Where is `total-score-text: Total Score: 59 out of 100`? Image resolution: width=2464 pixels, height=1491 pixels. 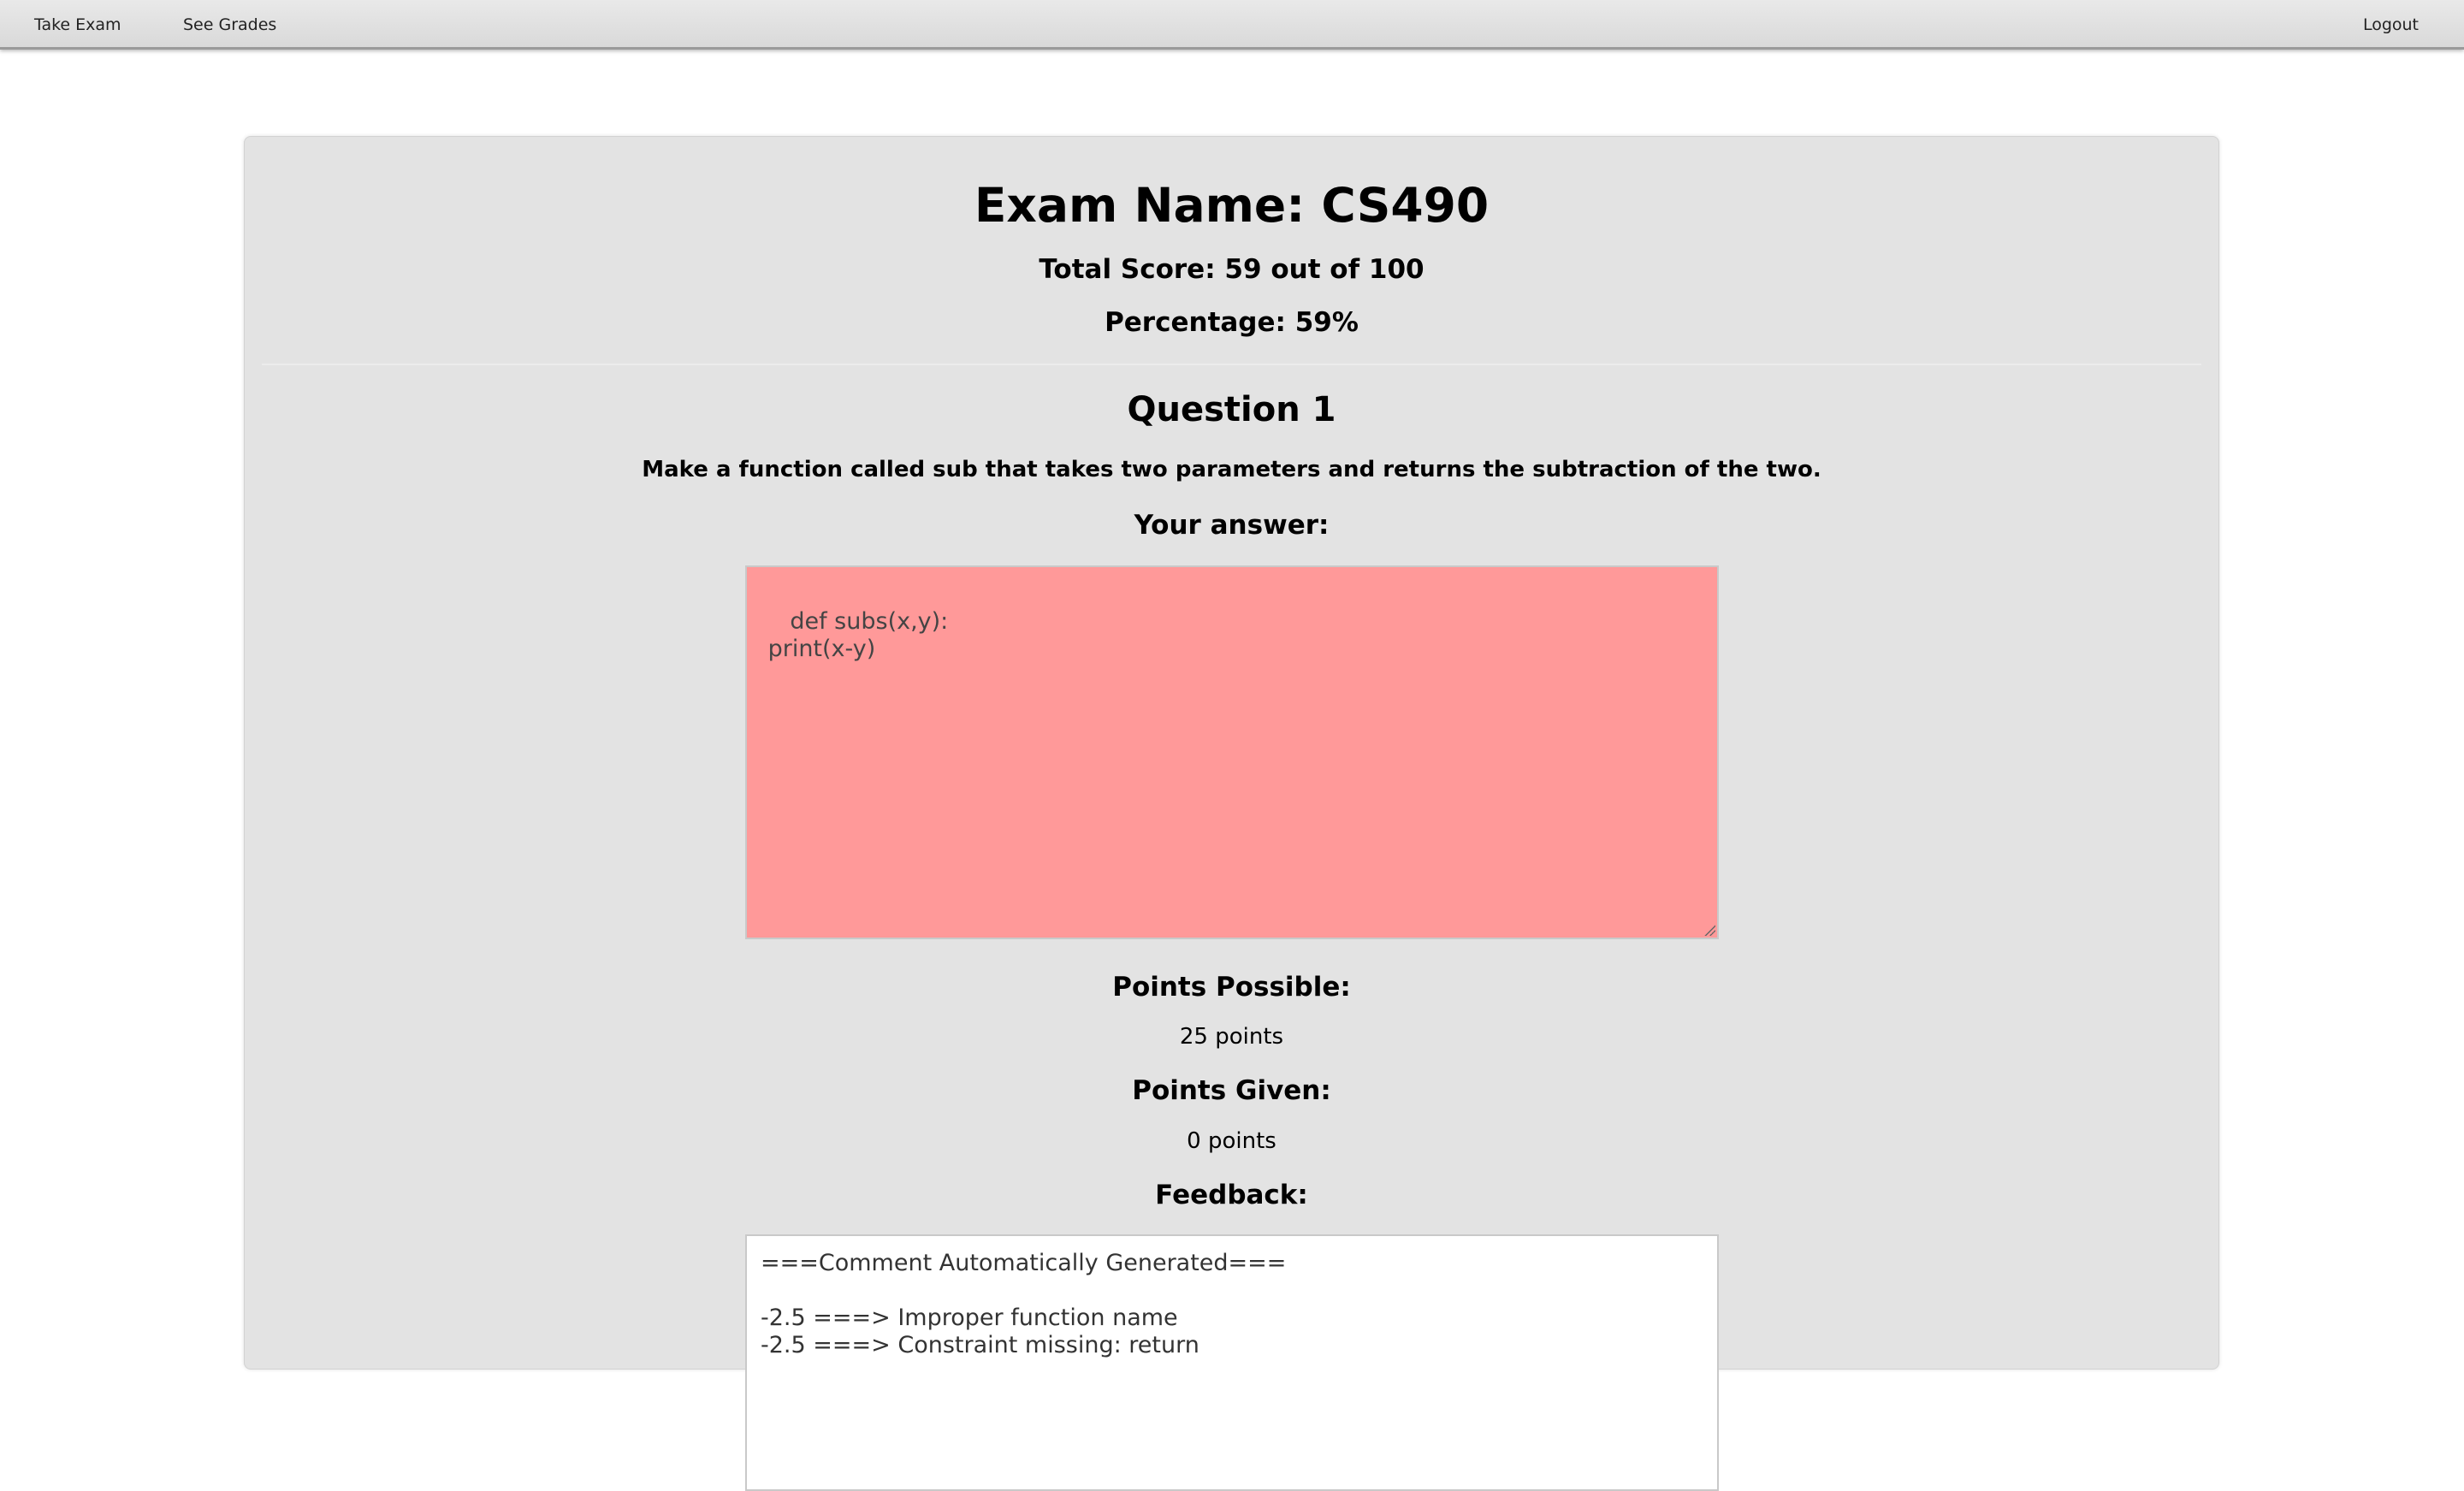 total-score-text: Total Score: 59 out of 100 is located at coordinates (1231, 269).